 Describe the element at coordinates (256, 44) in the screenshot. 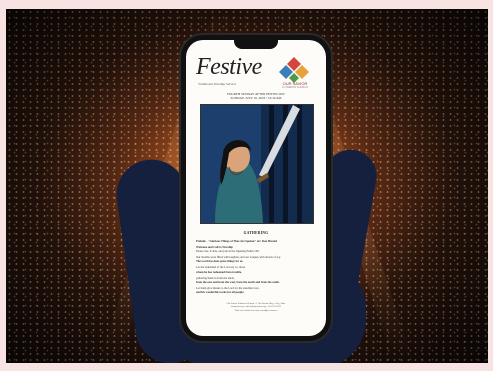

I see `phone-notch` at that location.